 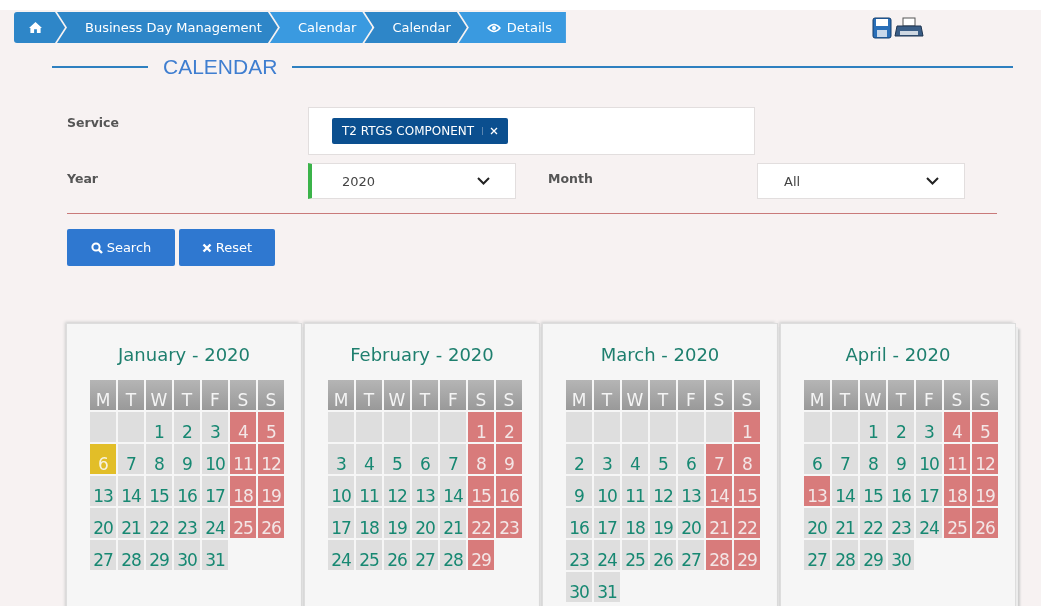 What do you see at coordinates (861, 181) in the screenshot?
I see `month-select: All` at bounding box center [861, 181].